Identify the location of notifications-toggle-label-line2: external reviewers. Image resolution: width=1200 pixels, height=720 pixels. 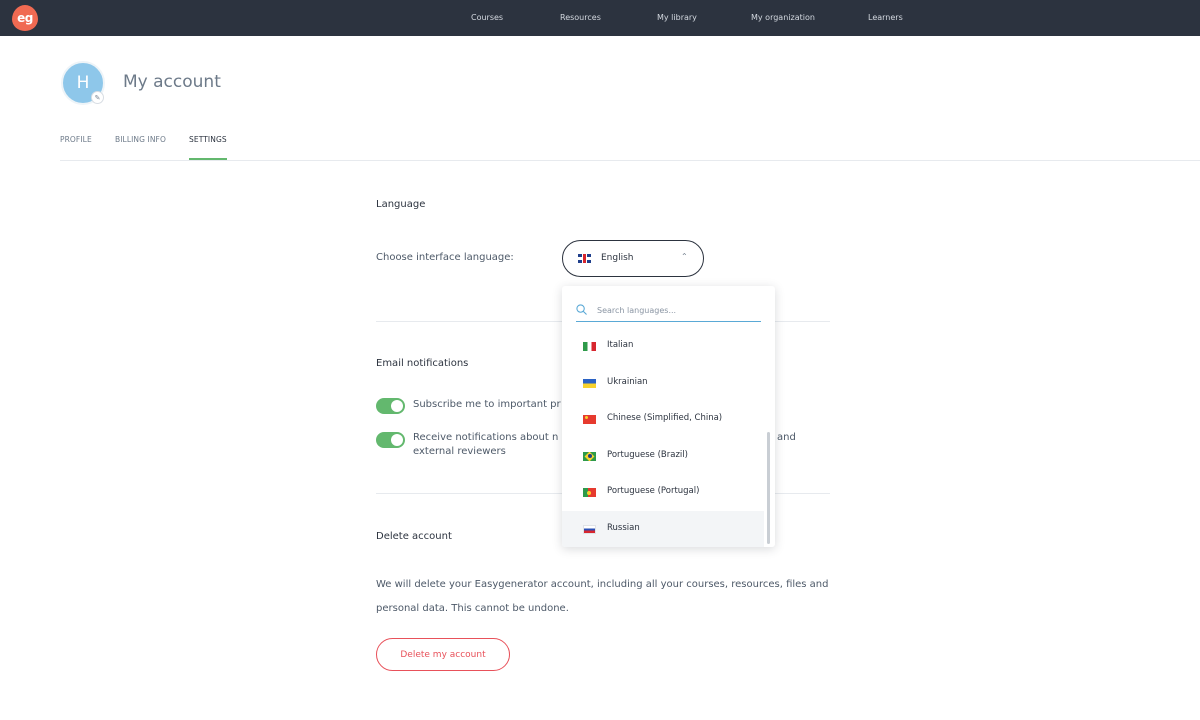
(459, 451).